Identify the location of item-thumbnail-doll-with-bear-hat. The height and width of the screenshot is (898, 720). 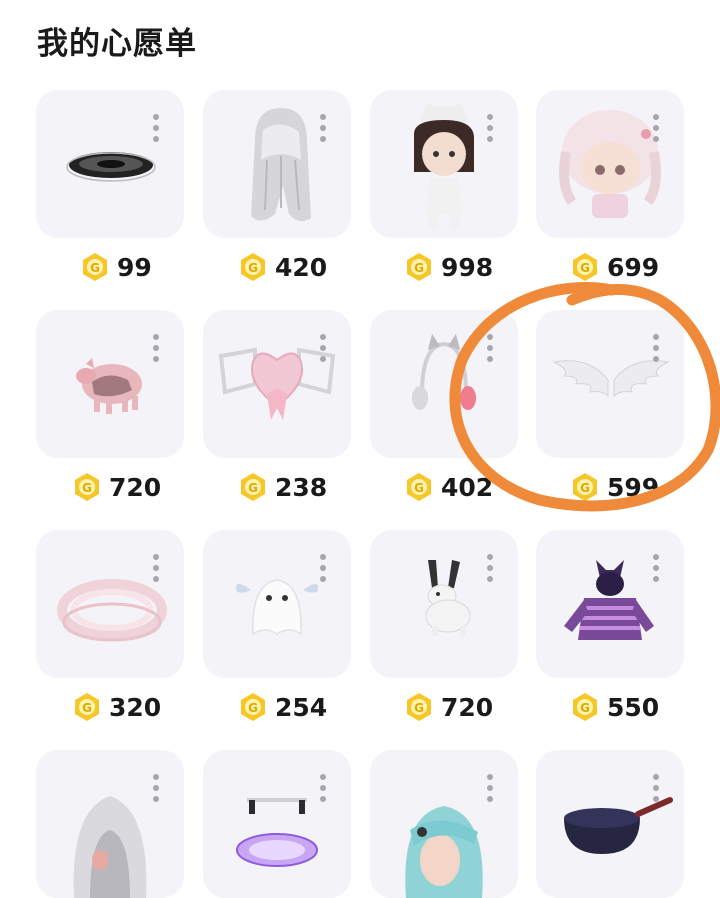
(444, 166).